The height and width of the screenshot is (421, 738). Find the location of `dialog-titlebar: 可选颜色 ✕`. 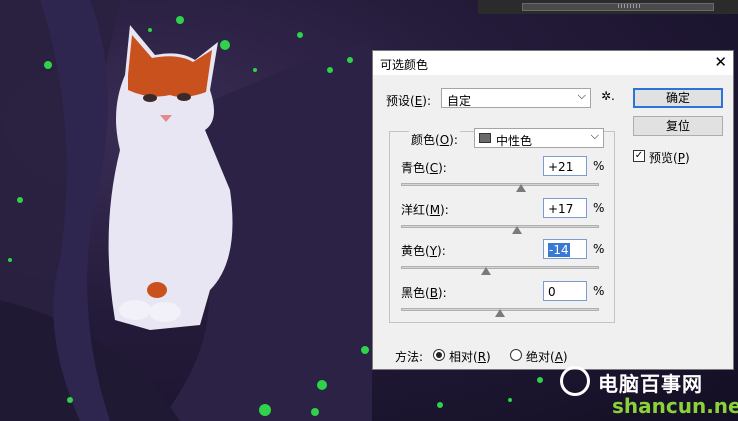

dialog-titlebar: 可选颜色 ✕ is located at coordinates (553, 63).